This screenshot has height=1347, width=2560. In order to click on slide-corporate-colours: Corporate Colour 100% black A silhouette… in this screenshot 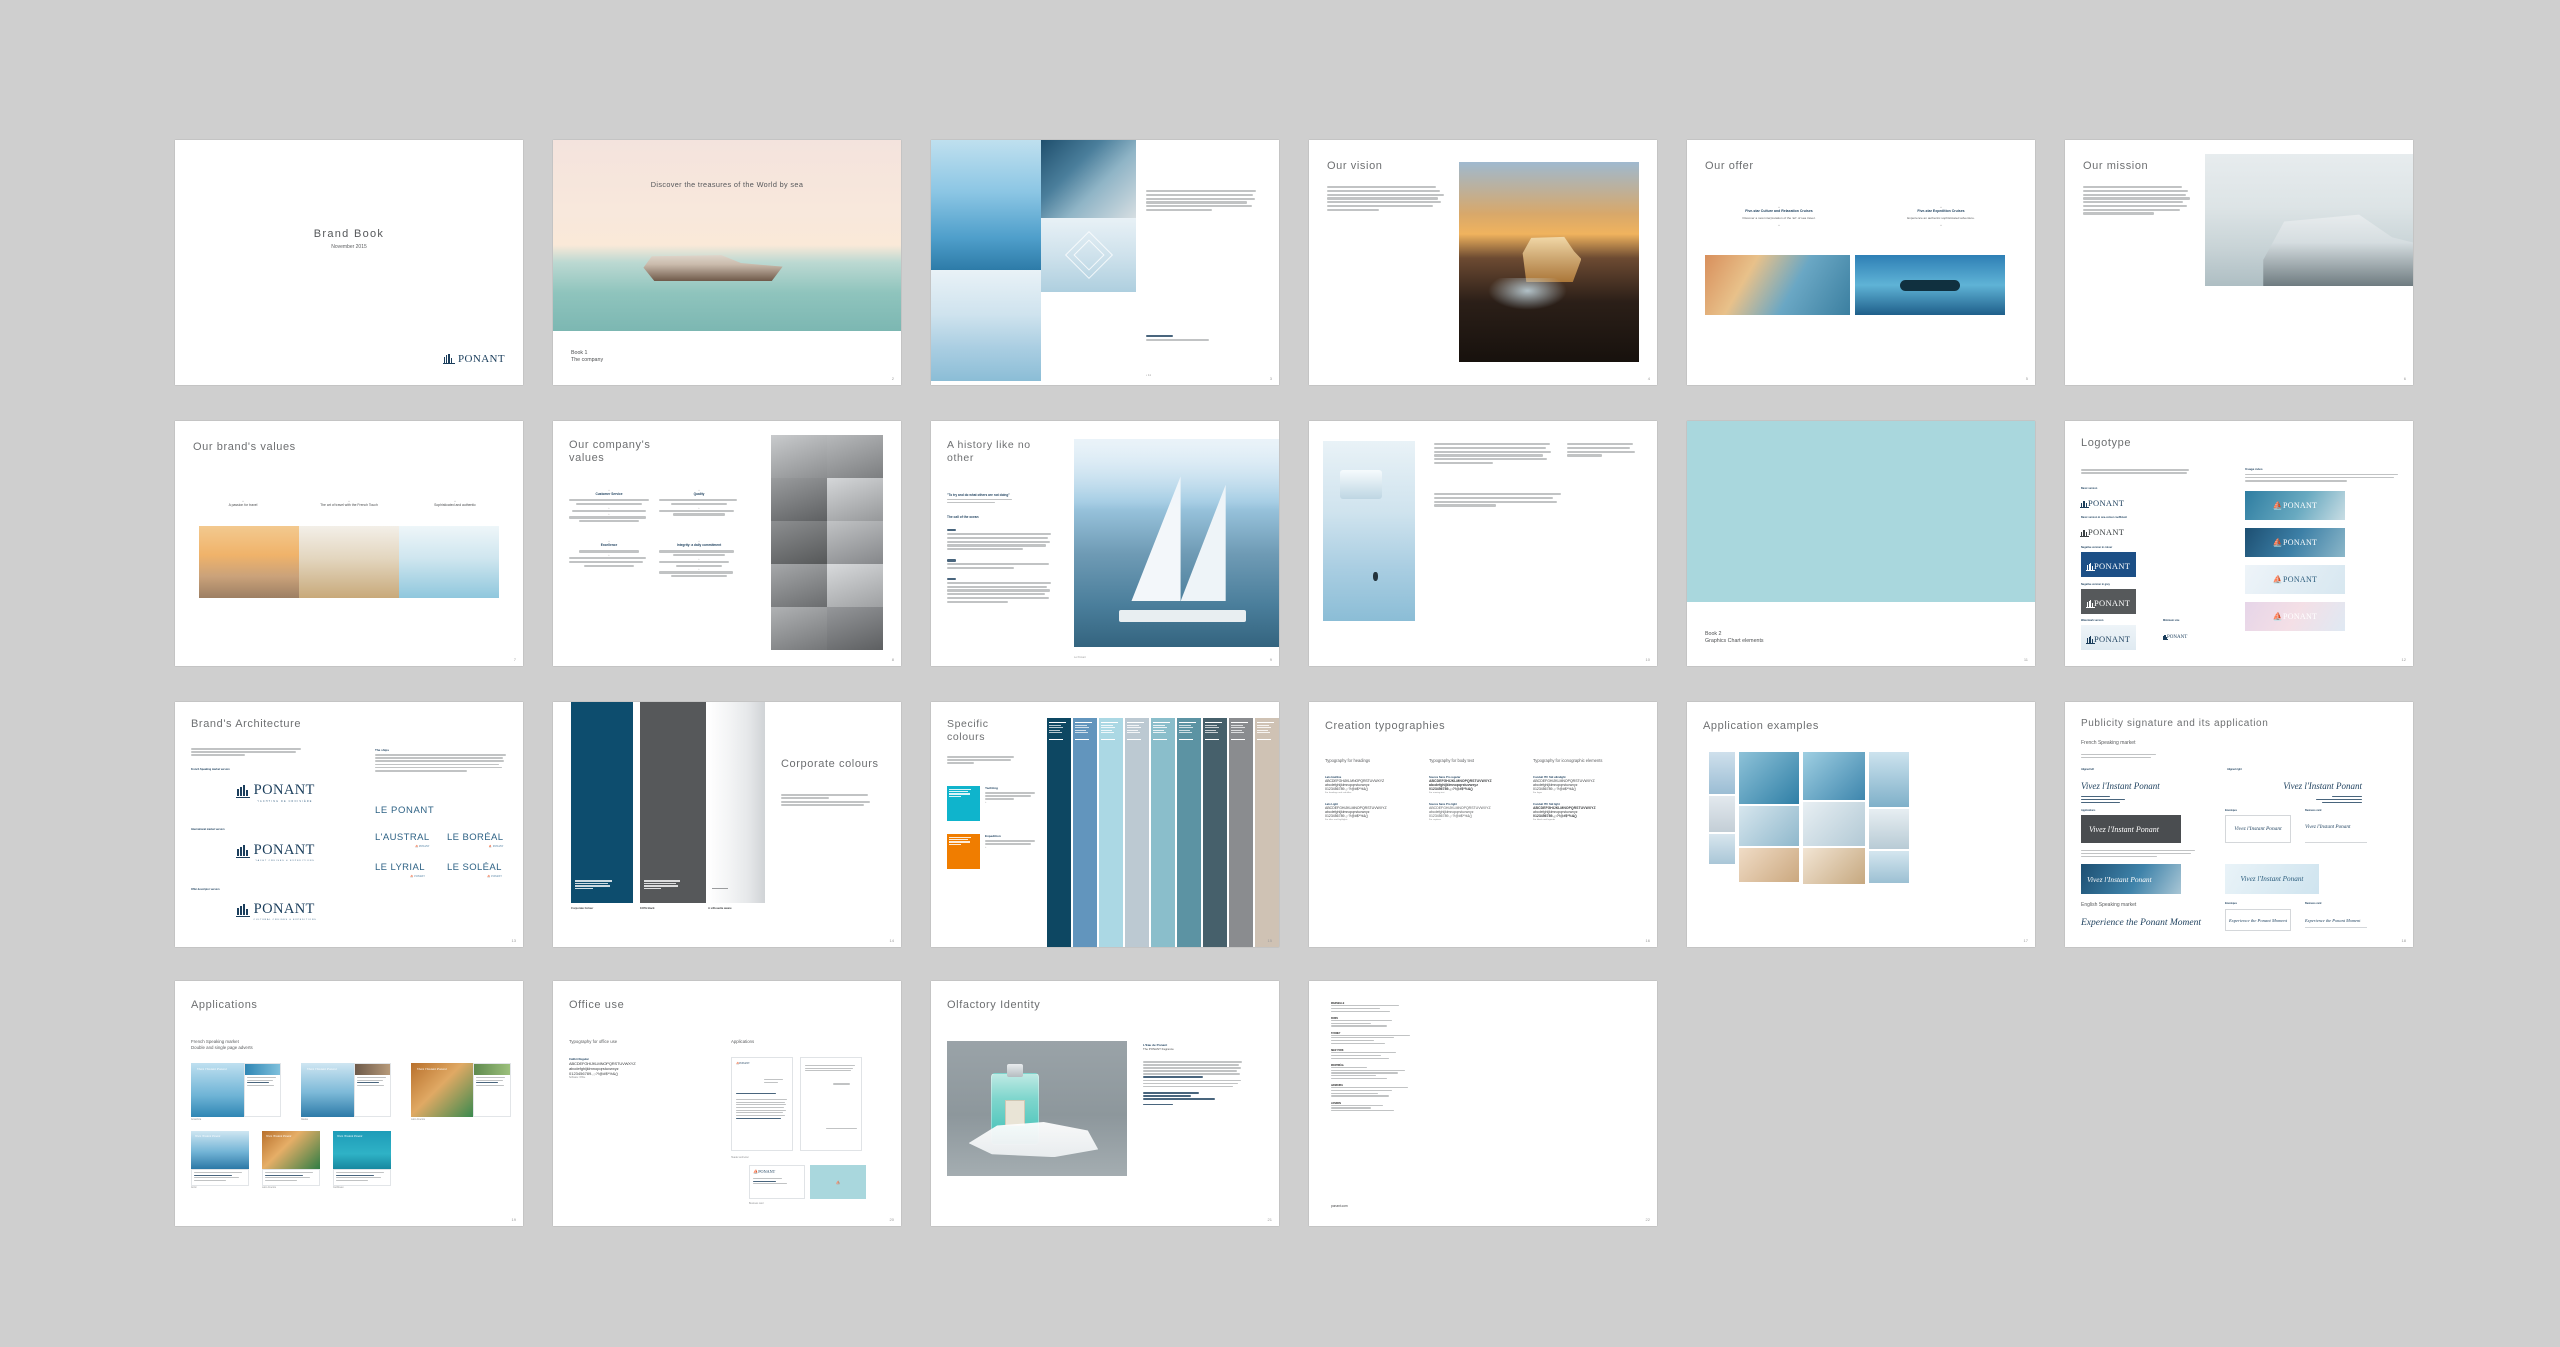, I will do `click(727, 824)`.